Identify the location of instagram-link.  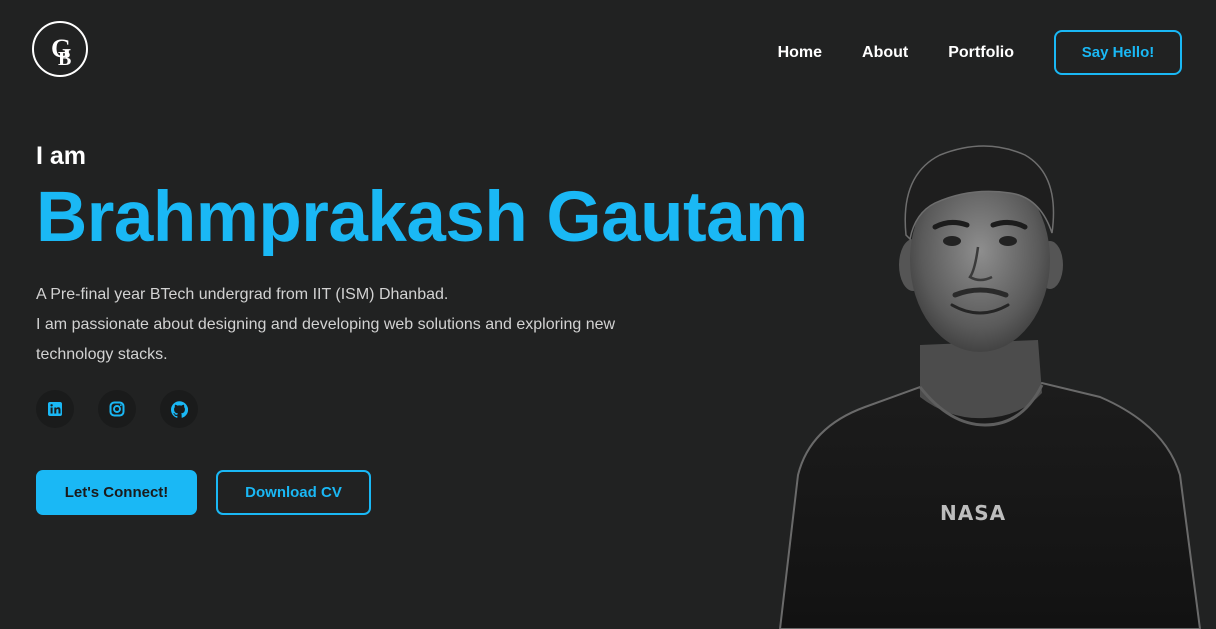
(117, 409).